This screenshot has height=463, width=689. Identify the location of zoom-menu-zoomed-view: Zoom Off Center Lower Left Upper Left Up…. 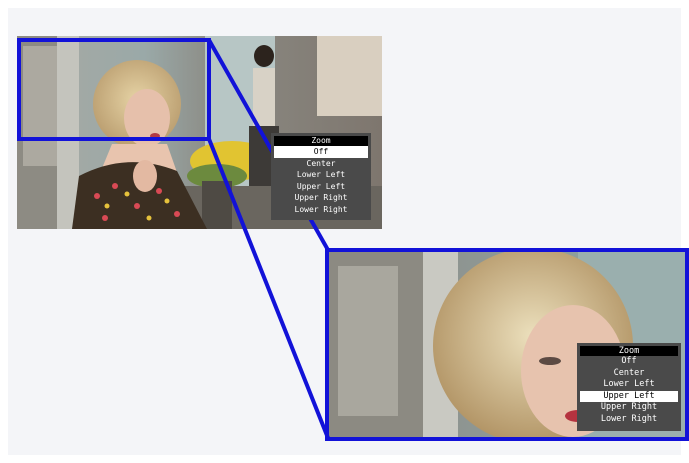
(629, 387).